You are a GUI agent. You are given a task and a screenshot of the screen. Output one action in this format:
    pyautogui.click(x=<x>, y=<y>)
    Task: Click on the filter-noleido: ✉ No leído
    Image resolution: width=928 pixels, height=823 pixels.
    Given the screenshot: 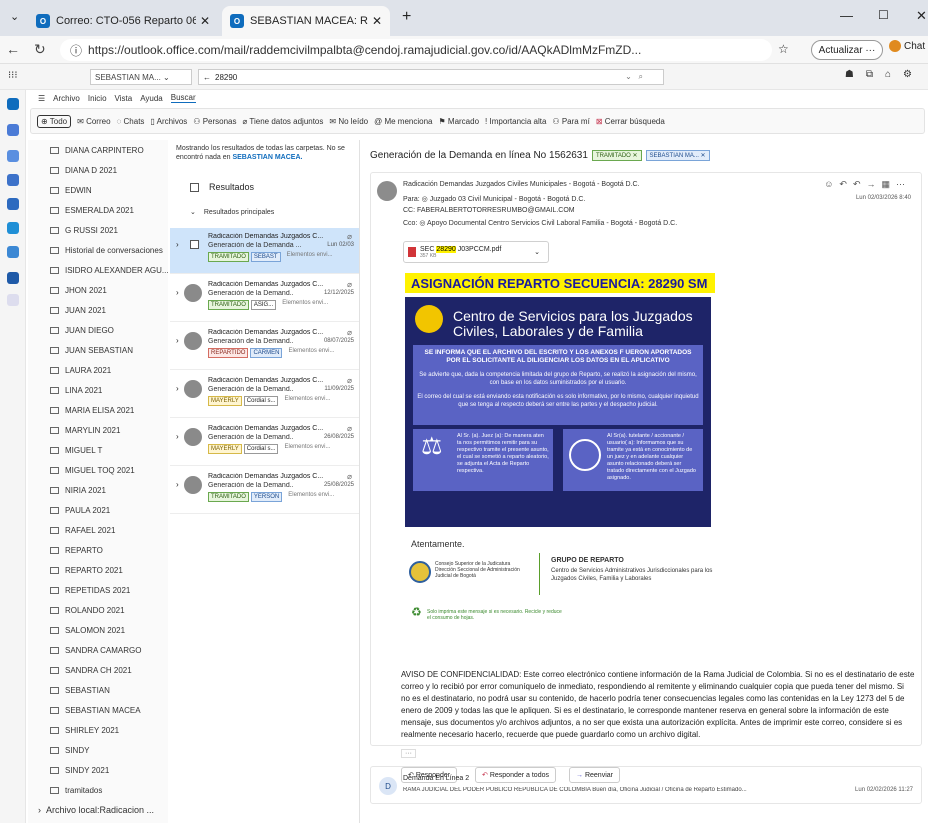 What is the action you would take?
    pyautogui.click(x=348, y=121)
    